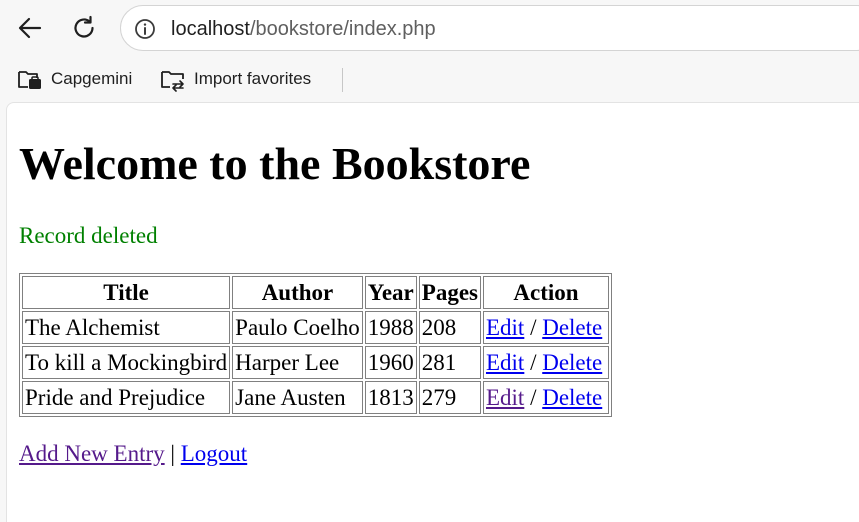  I want to click on favorite-label: Capgemini, so click(92, 78).